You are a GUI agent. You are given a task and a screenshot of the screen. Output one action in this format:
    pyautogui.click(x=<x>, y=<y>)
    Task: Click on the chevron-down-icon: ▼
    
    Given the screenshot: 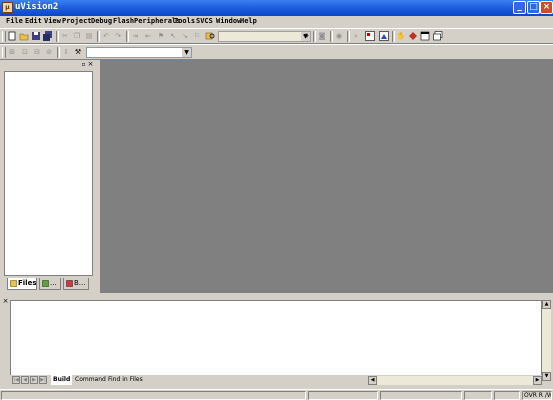 What is the action you would take?
    pyautogui.click(x=186, y=52)
    